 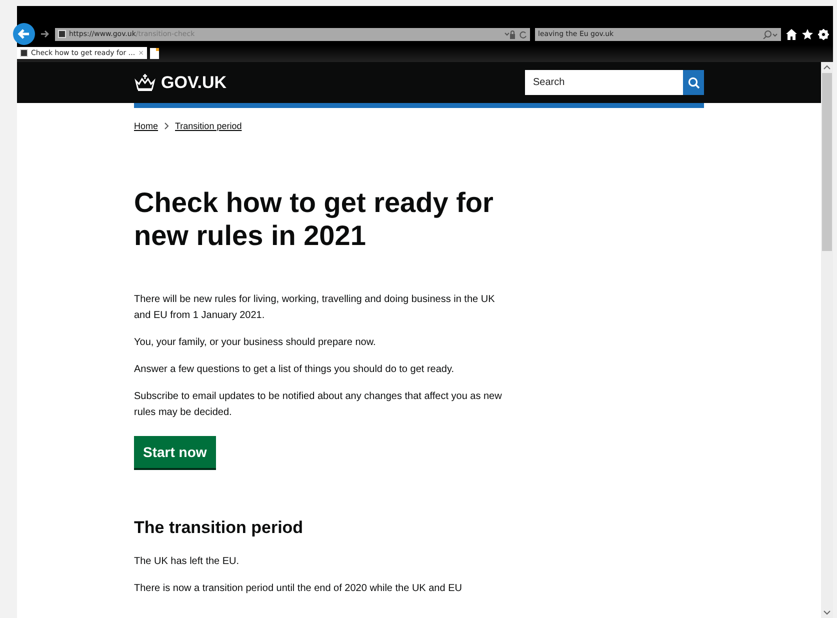 What do you see at coordinates (167, 126) in the screenshot?
I see `chevron-icon` at bounding box center [167, 126].